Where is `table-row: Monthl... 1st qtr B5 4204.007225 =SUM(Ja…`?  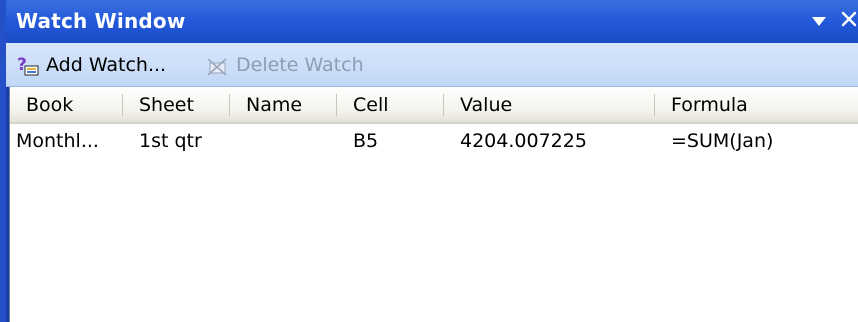
table-row: Monthl... 1st qtr B5 4204.007225 =SUM(Ja… is located at coordinates (434, 141).